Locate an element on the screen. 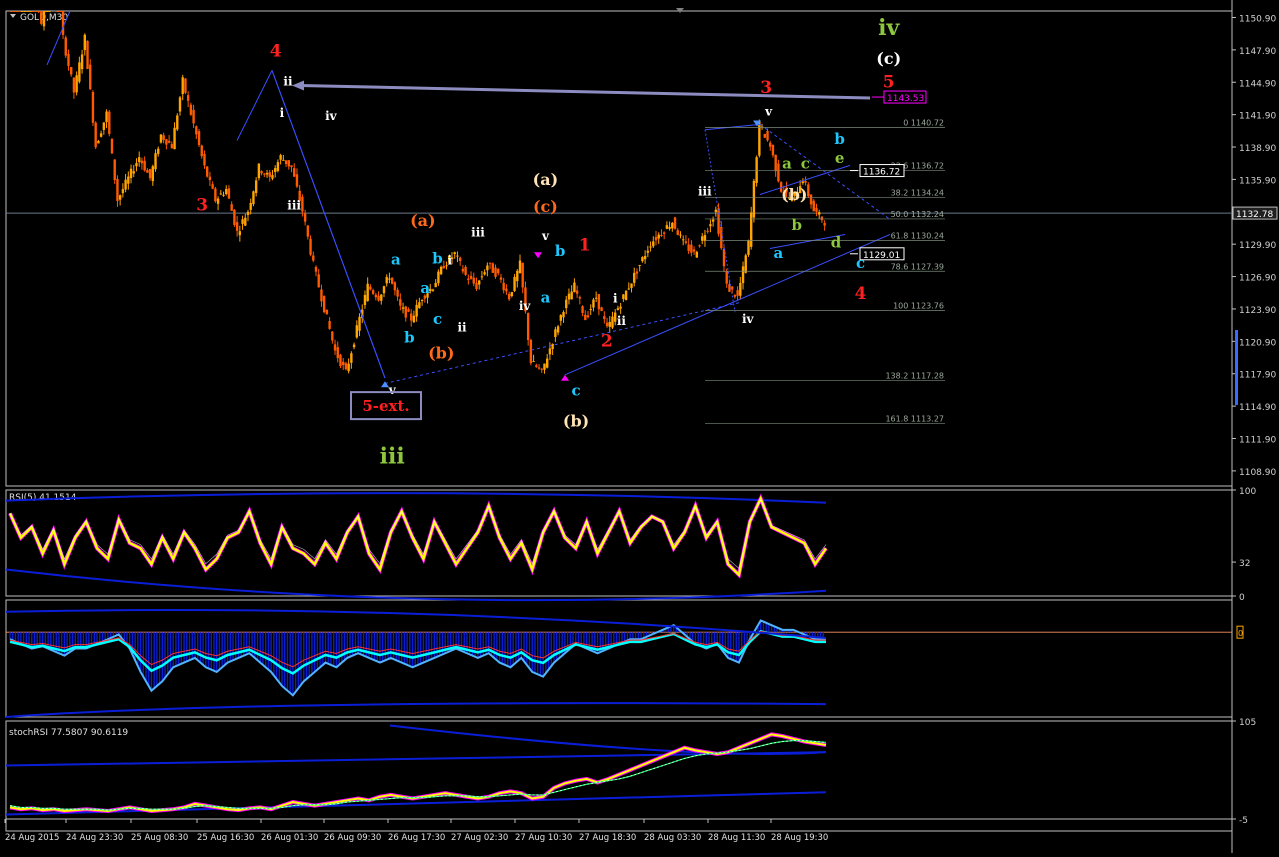 The image size is (1279, 857). price-label-text: 1129.01 is located at coordinates (881, 256).